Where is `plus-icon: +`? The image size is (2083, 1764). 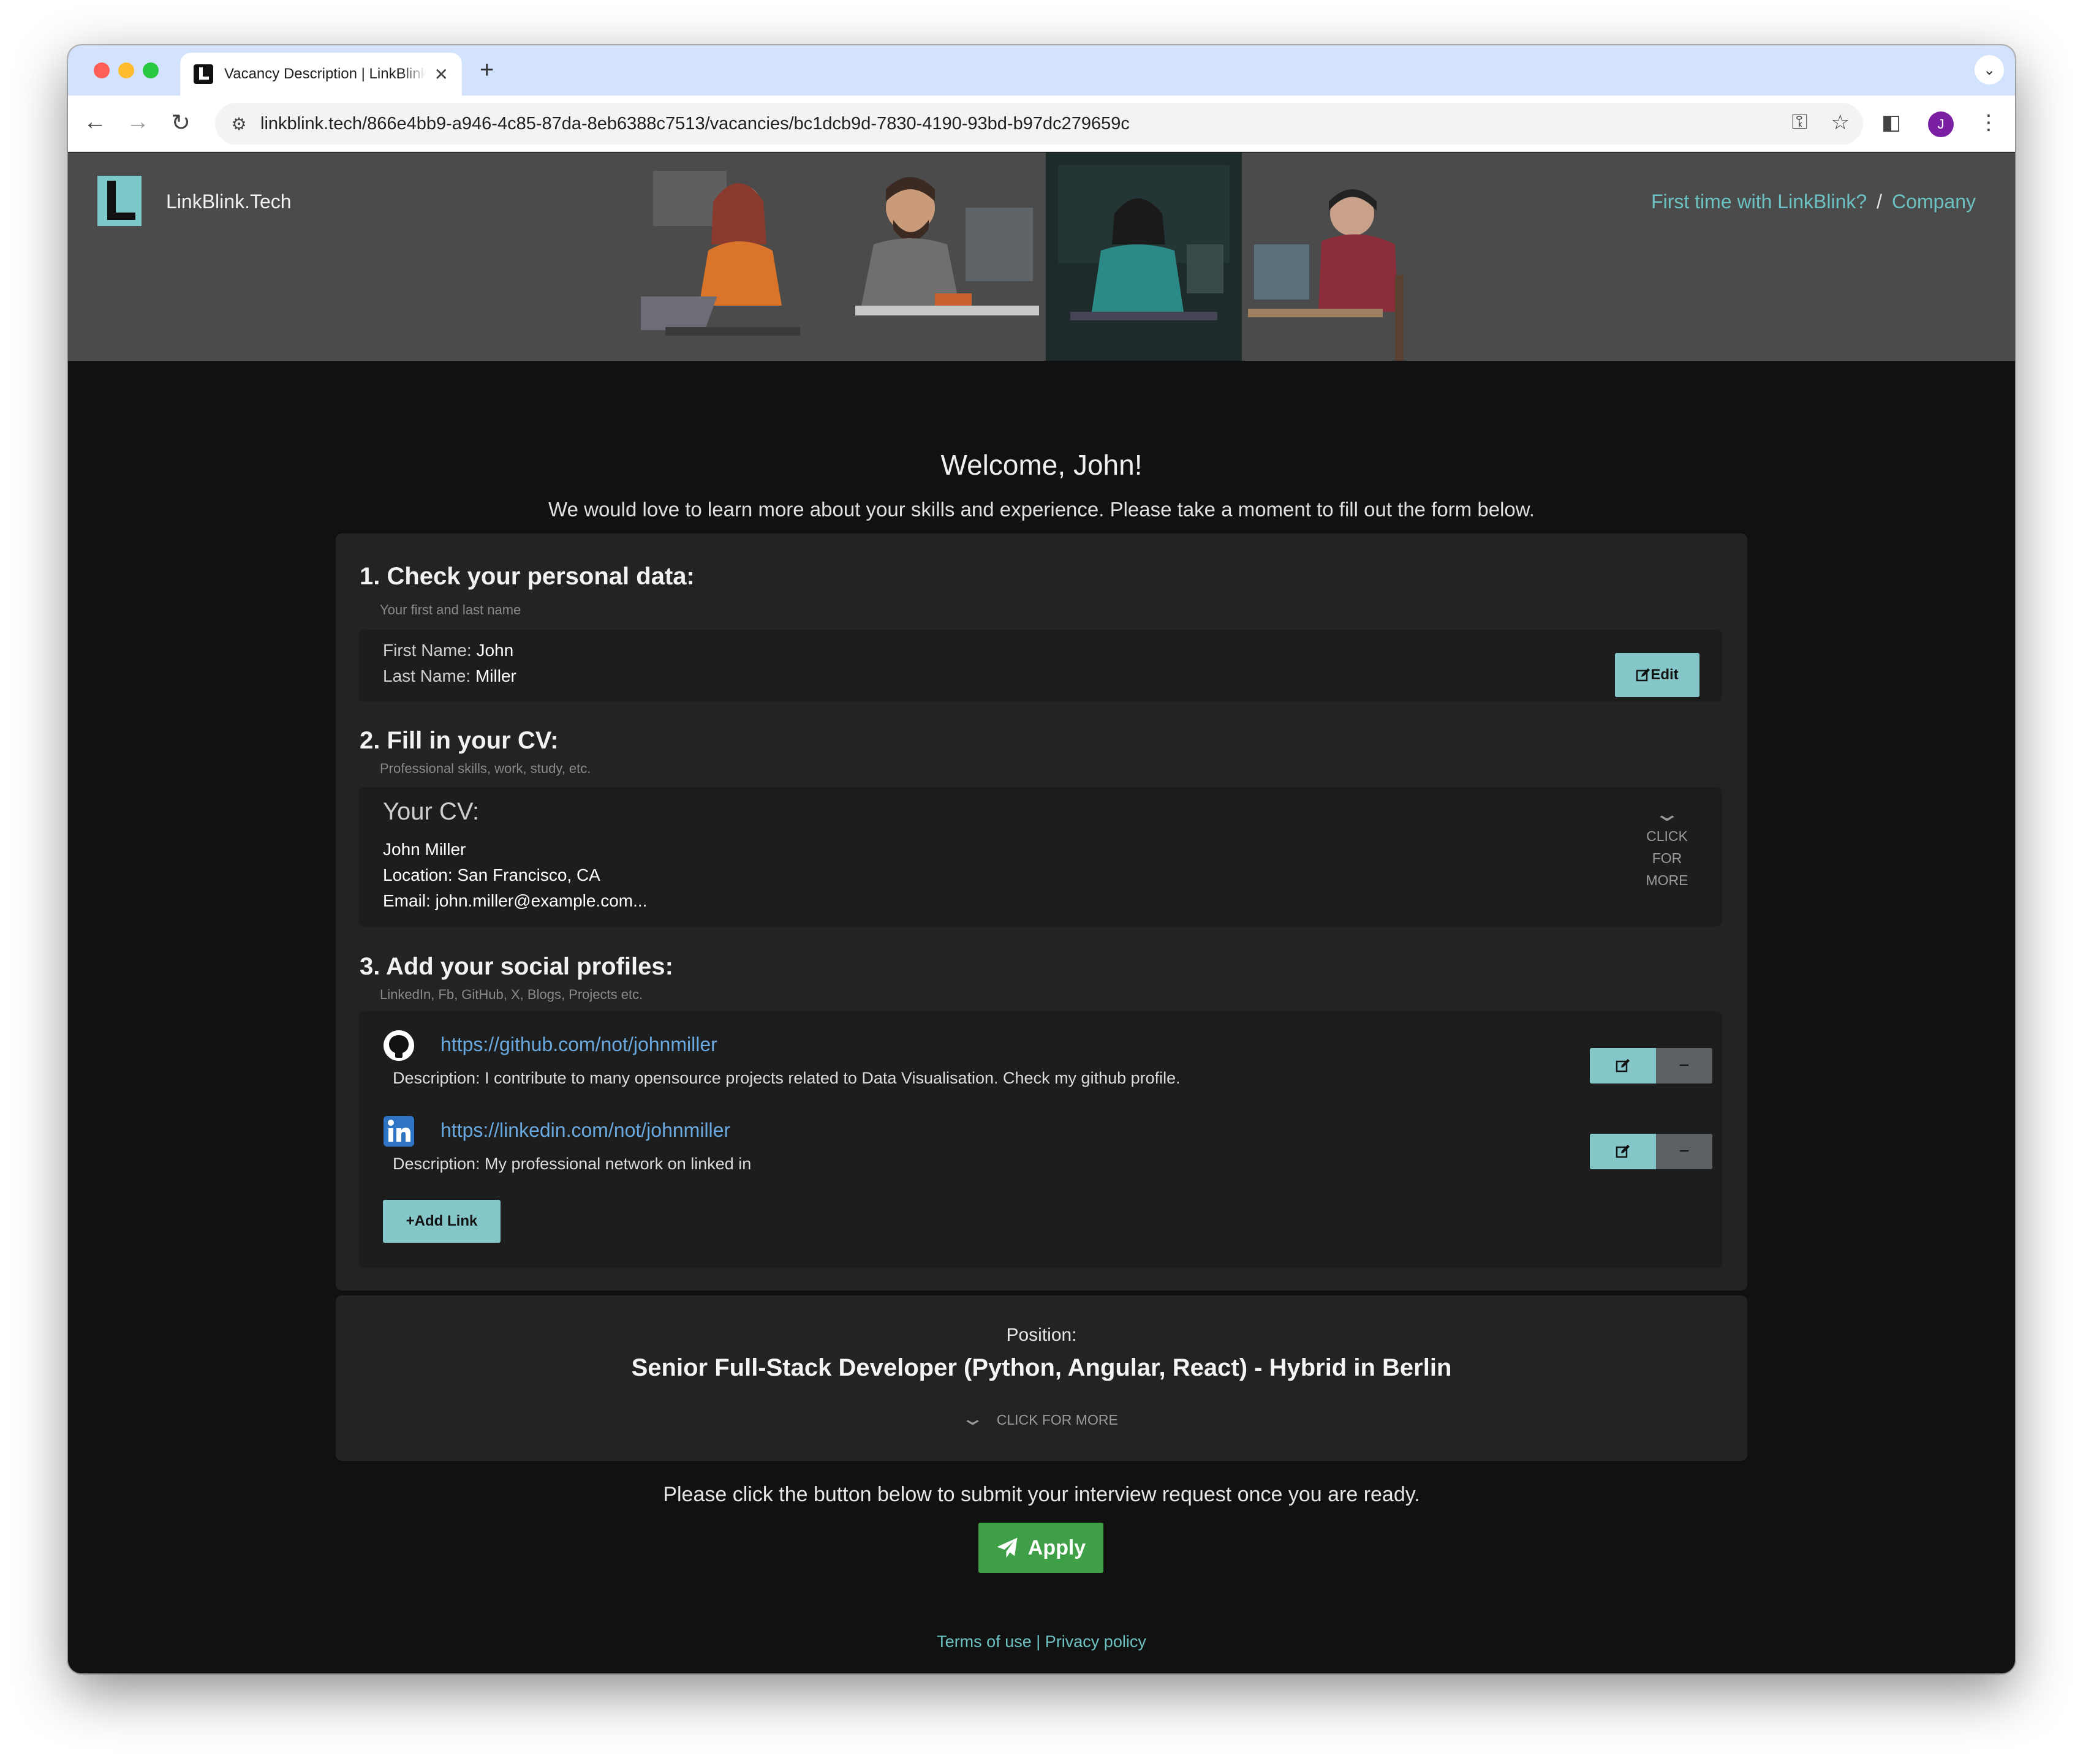
plus-icon: + is located at coordinates (411, 1221).